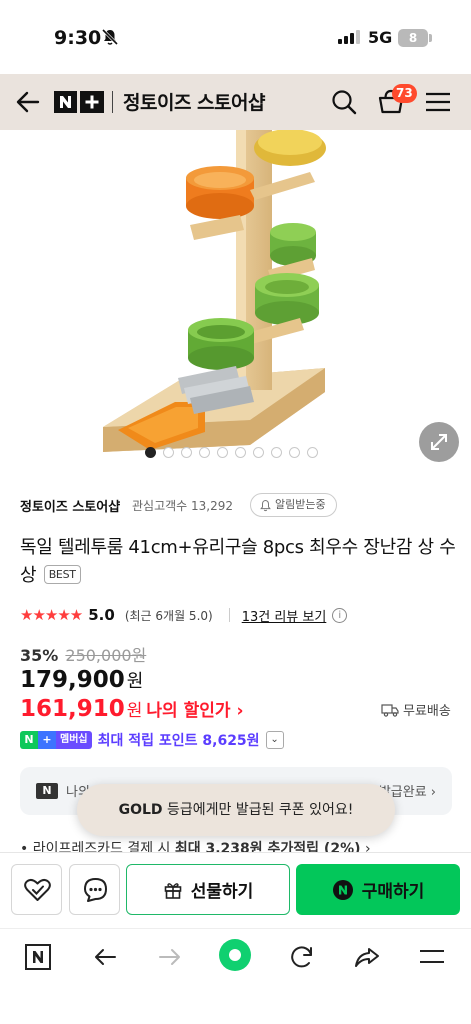 The width and height of the screenshot is (471, 1024). What do you see at coordinates (105, 957) in the screenshot?
I see `browser-back-icon` at bounding box center [105, 957].